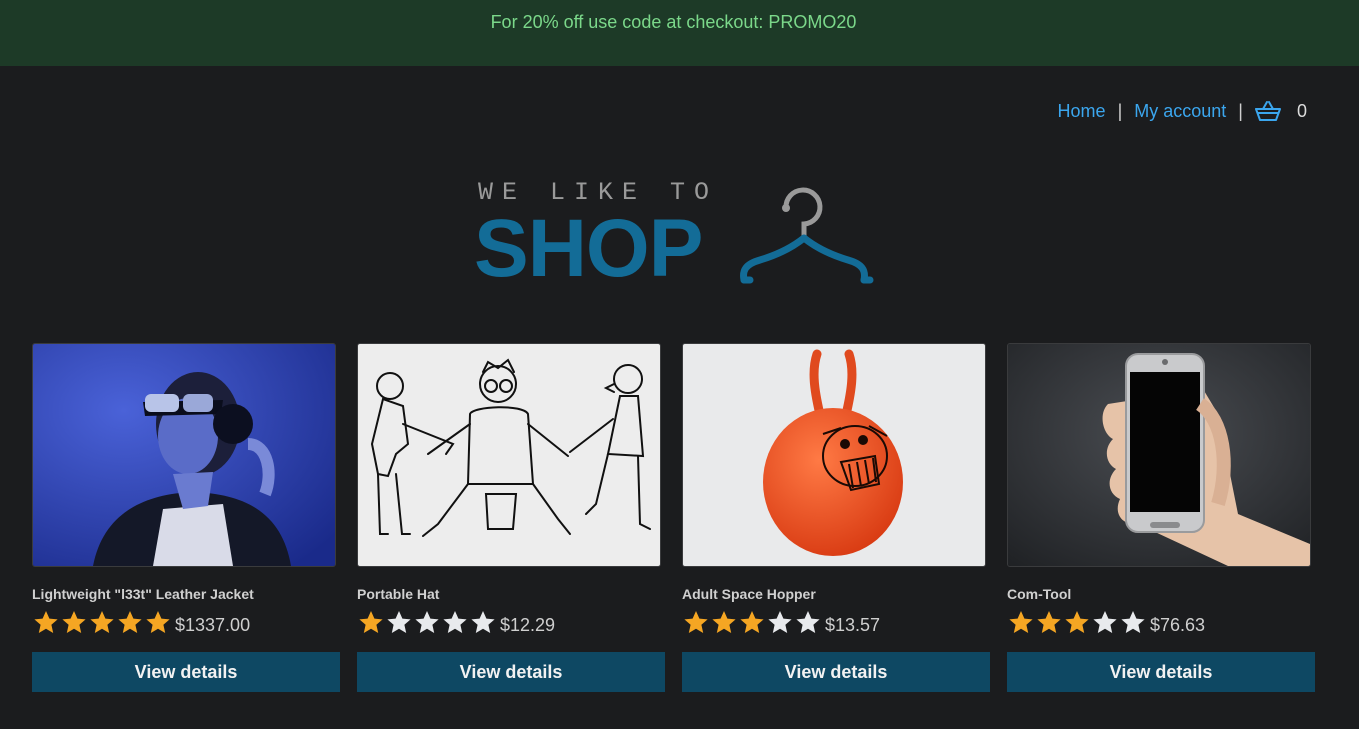 The width and height of the screenshot is (1359, 729). What do you see at coordinates (807, 235) in the screenshot?
I see `clothes-hanger-icon` at bounding box center [807, 235].